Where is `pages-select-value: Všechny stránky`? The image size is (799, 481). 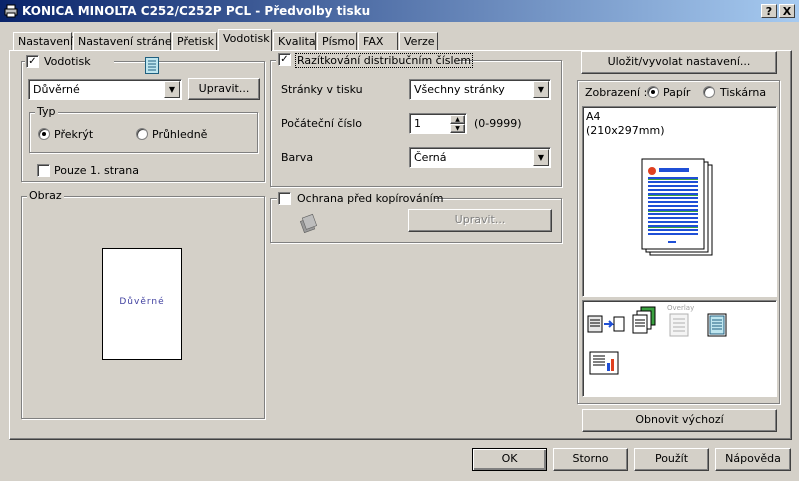 pages-select-value: Všechny stránky is located at coordinates (459, 89).